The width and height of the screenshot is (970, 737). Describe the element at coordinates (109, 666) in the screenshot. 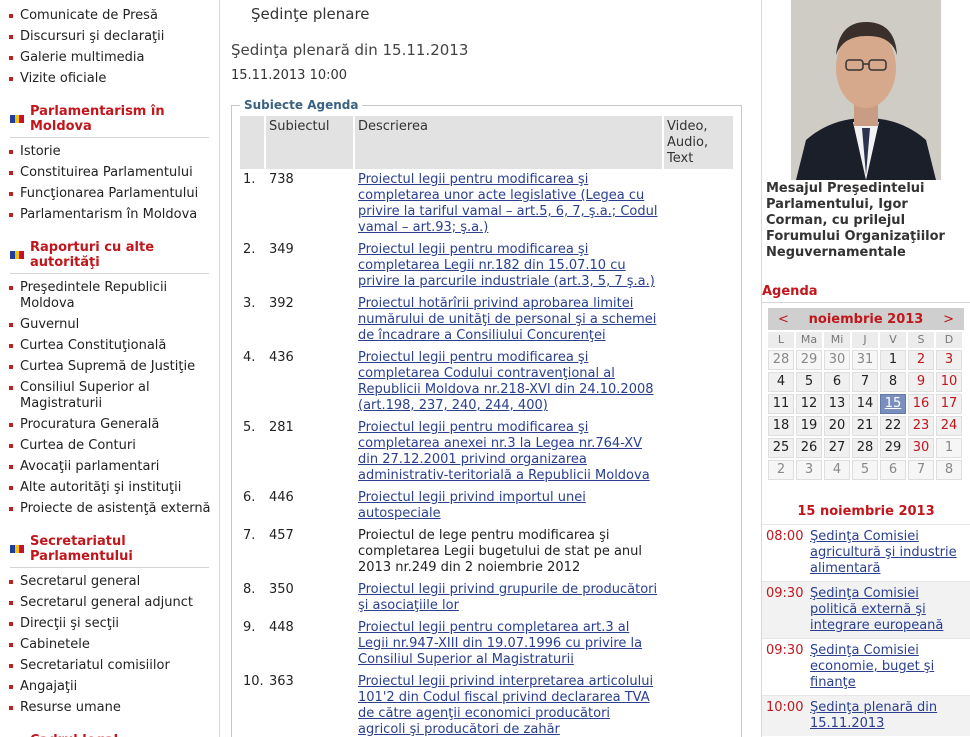

I see `sidebar-item-secretariatul-comisiilor: Secretariatul comisiilor` at that location.